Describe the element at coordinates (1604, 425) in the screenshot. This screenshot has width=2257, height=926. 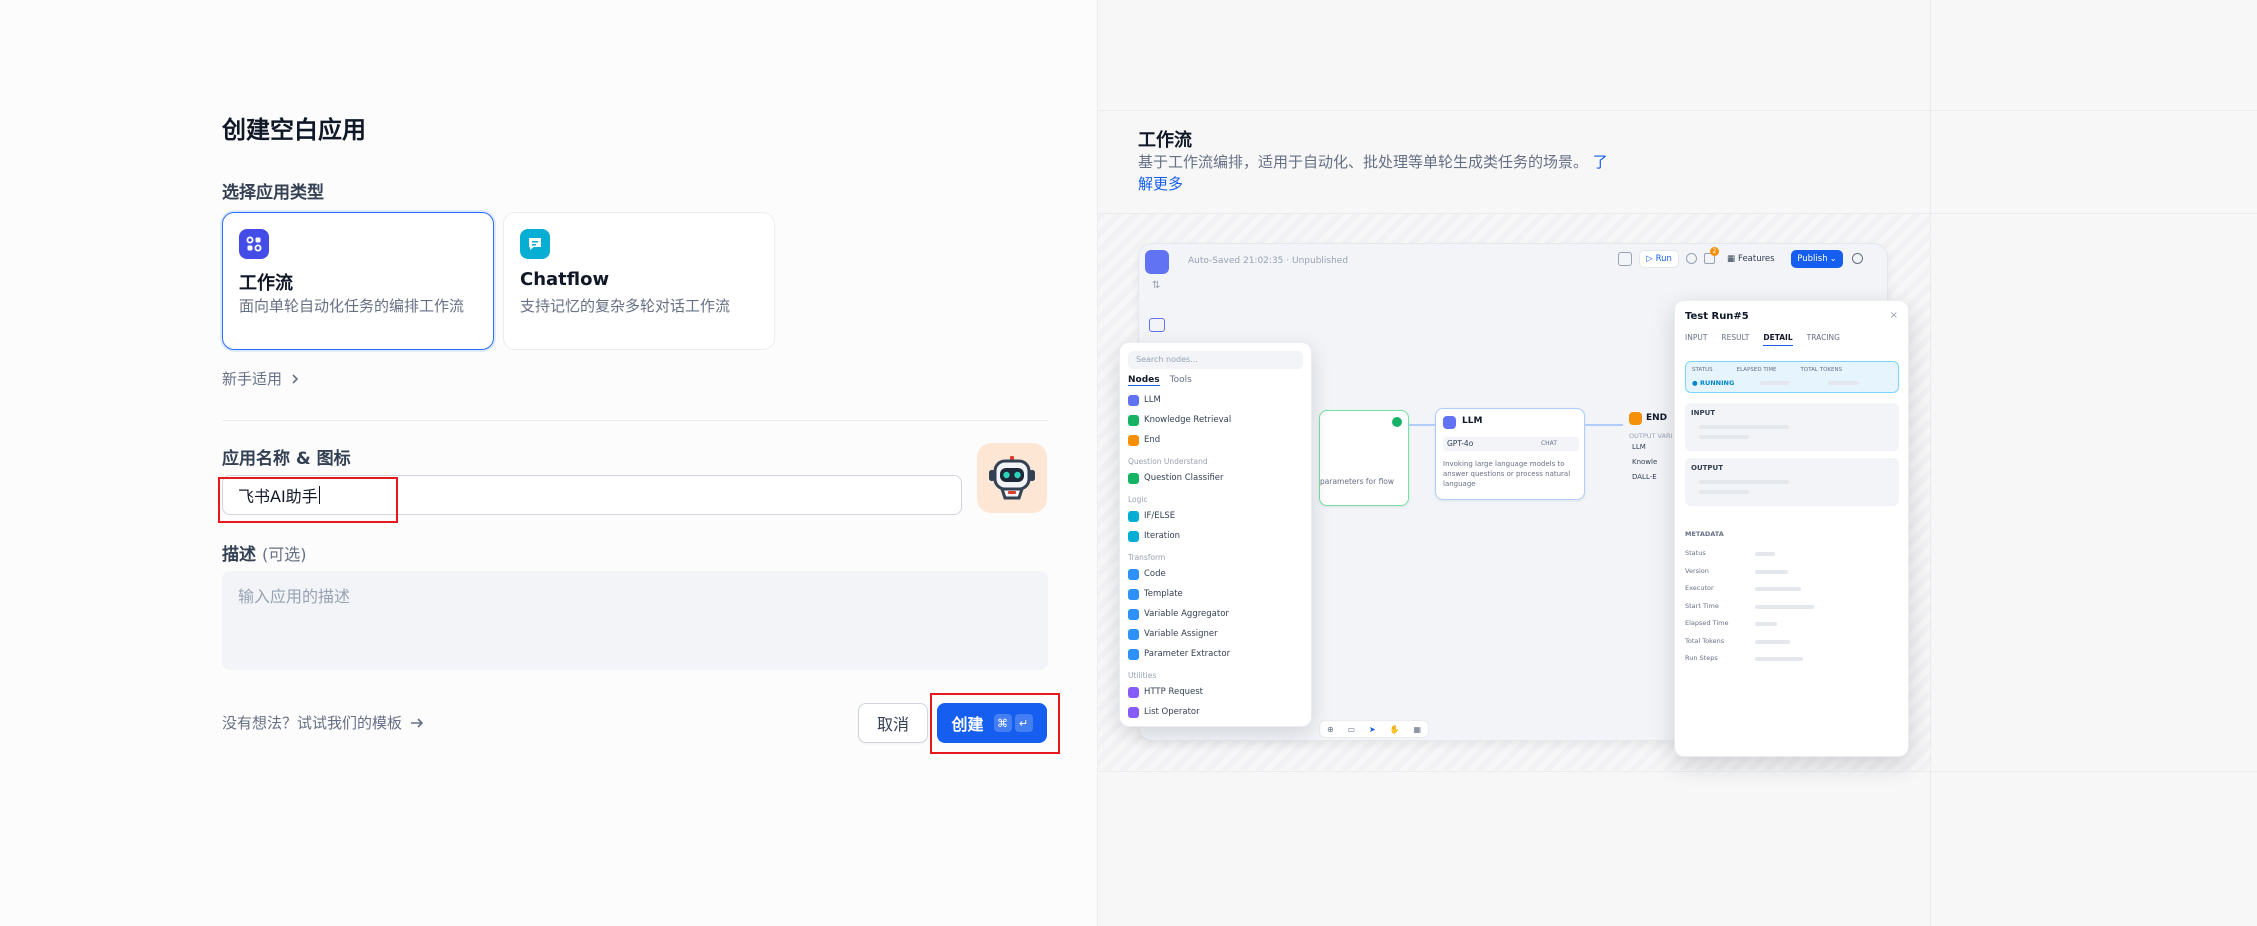
I see `edge-connector` at that location.